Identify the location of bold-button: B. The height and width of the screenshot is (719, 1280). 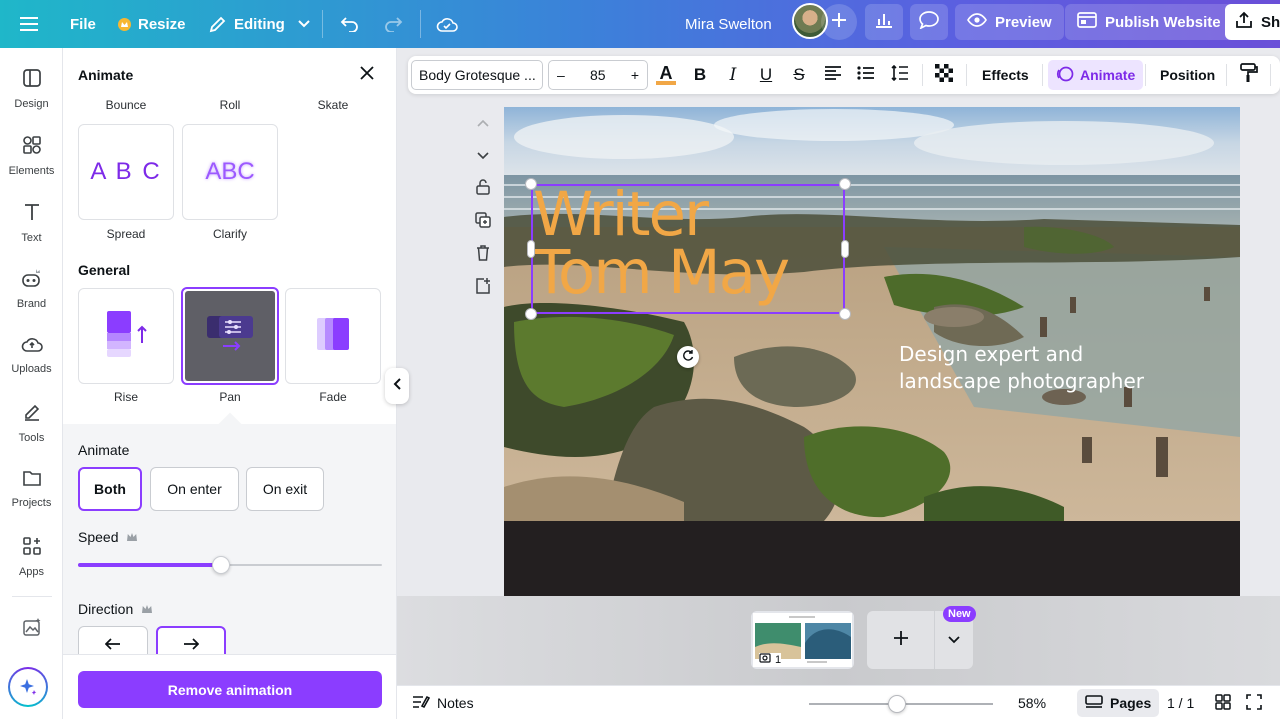
(700, 75).